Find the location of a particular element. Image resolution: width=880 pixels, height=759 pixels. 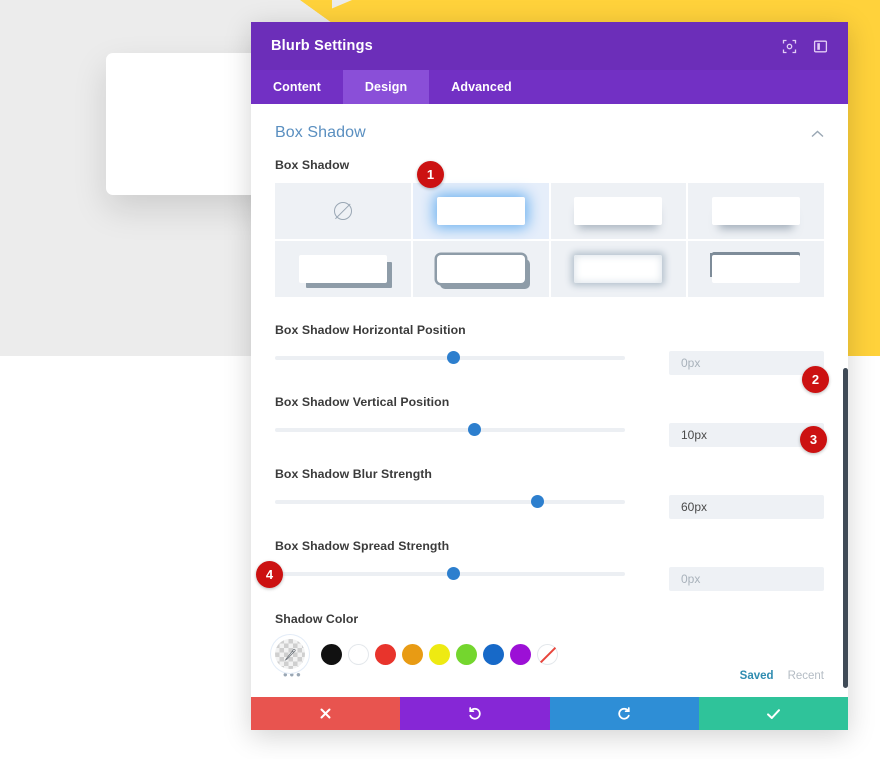

horizontal-position-slider is located at coordinates (450, 358).